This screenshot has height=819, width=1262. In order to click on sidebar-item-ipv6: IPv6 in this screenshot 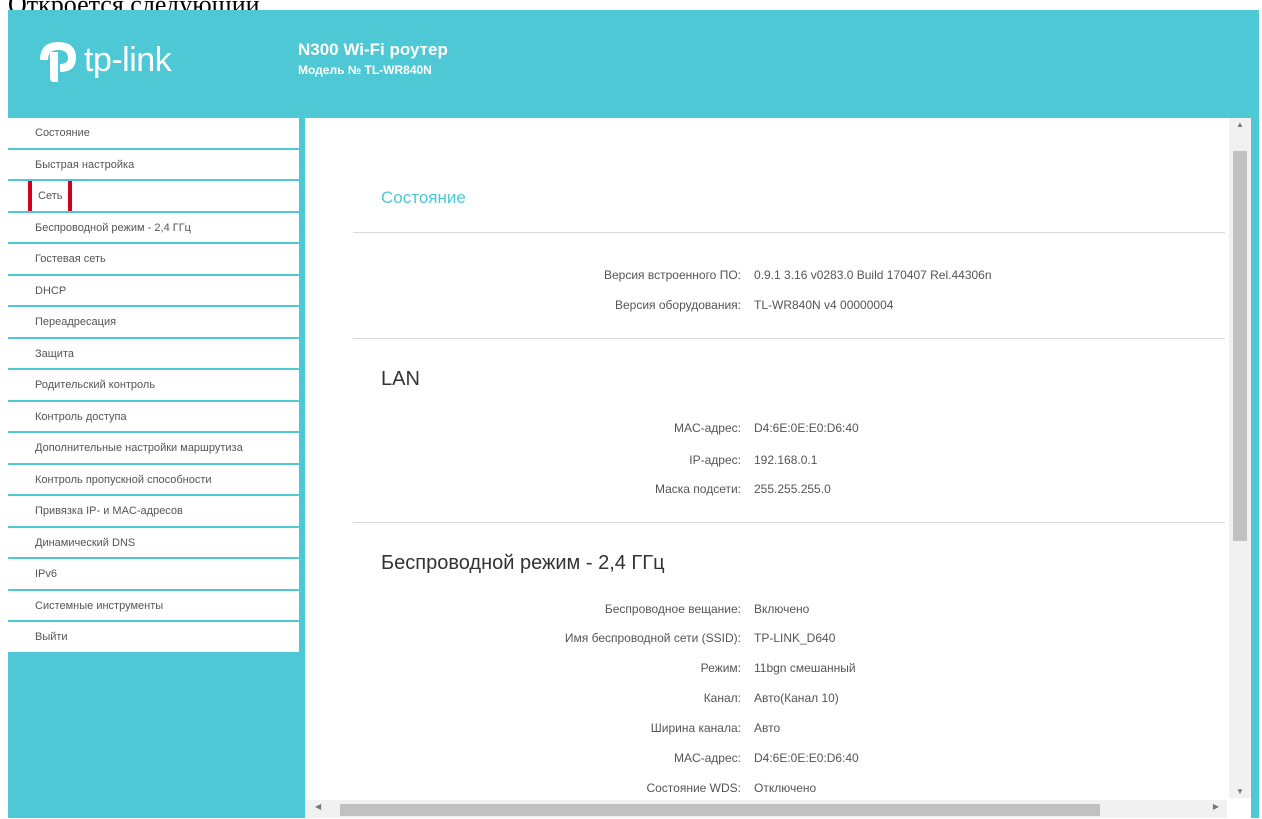, I will do `click(153, 575)`.